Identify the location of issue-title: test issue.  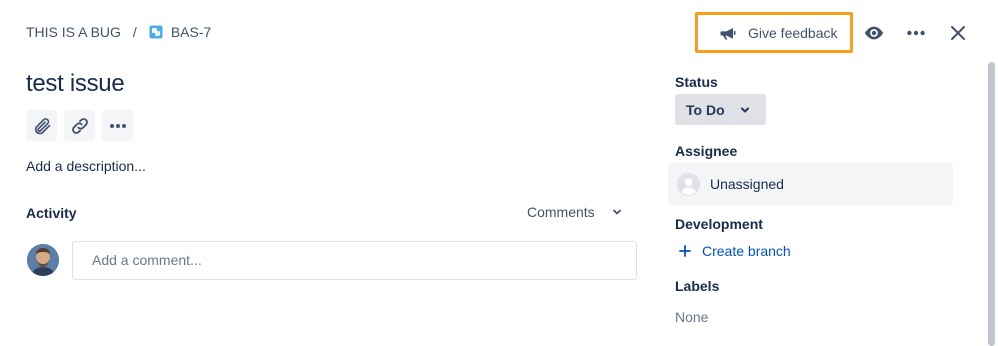
(75, 84).